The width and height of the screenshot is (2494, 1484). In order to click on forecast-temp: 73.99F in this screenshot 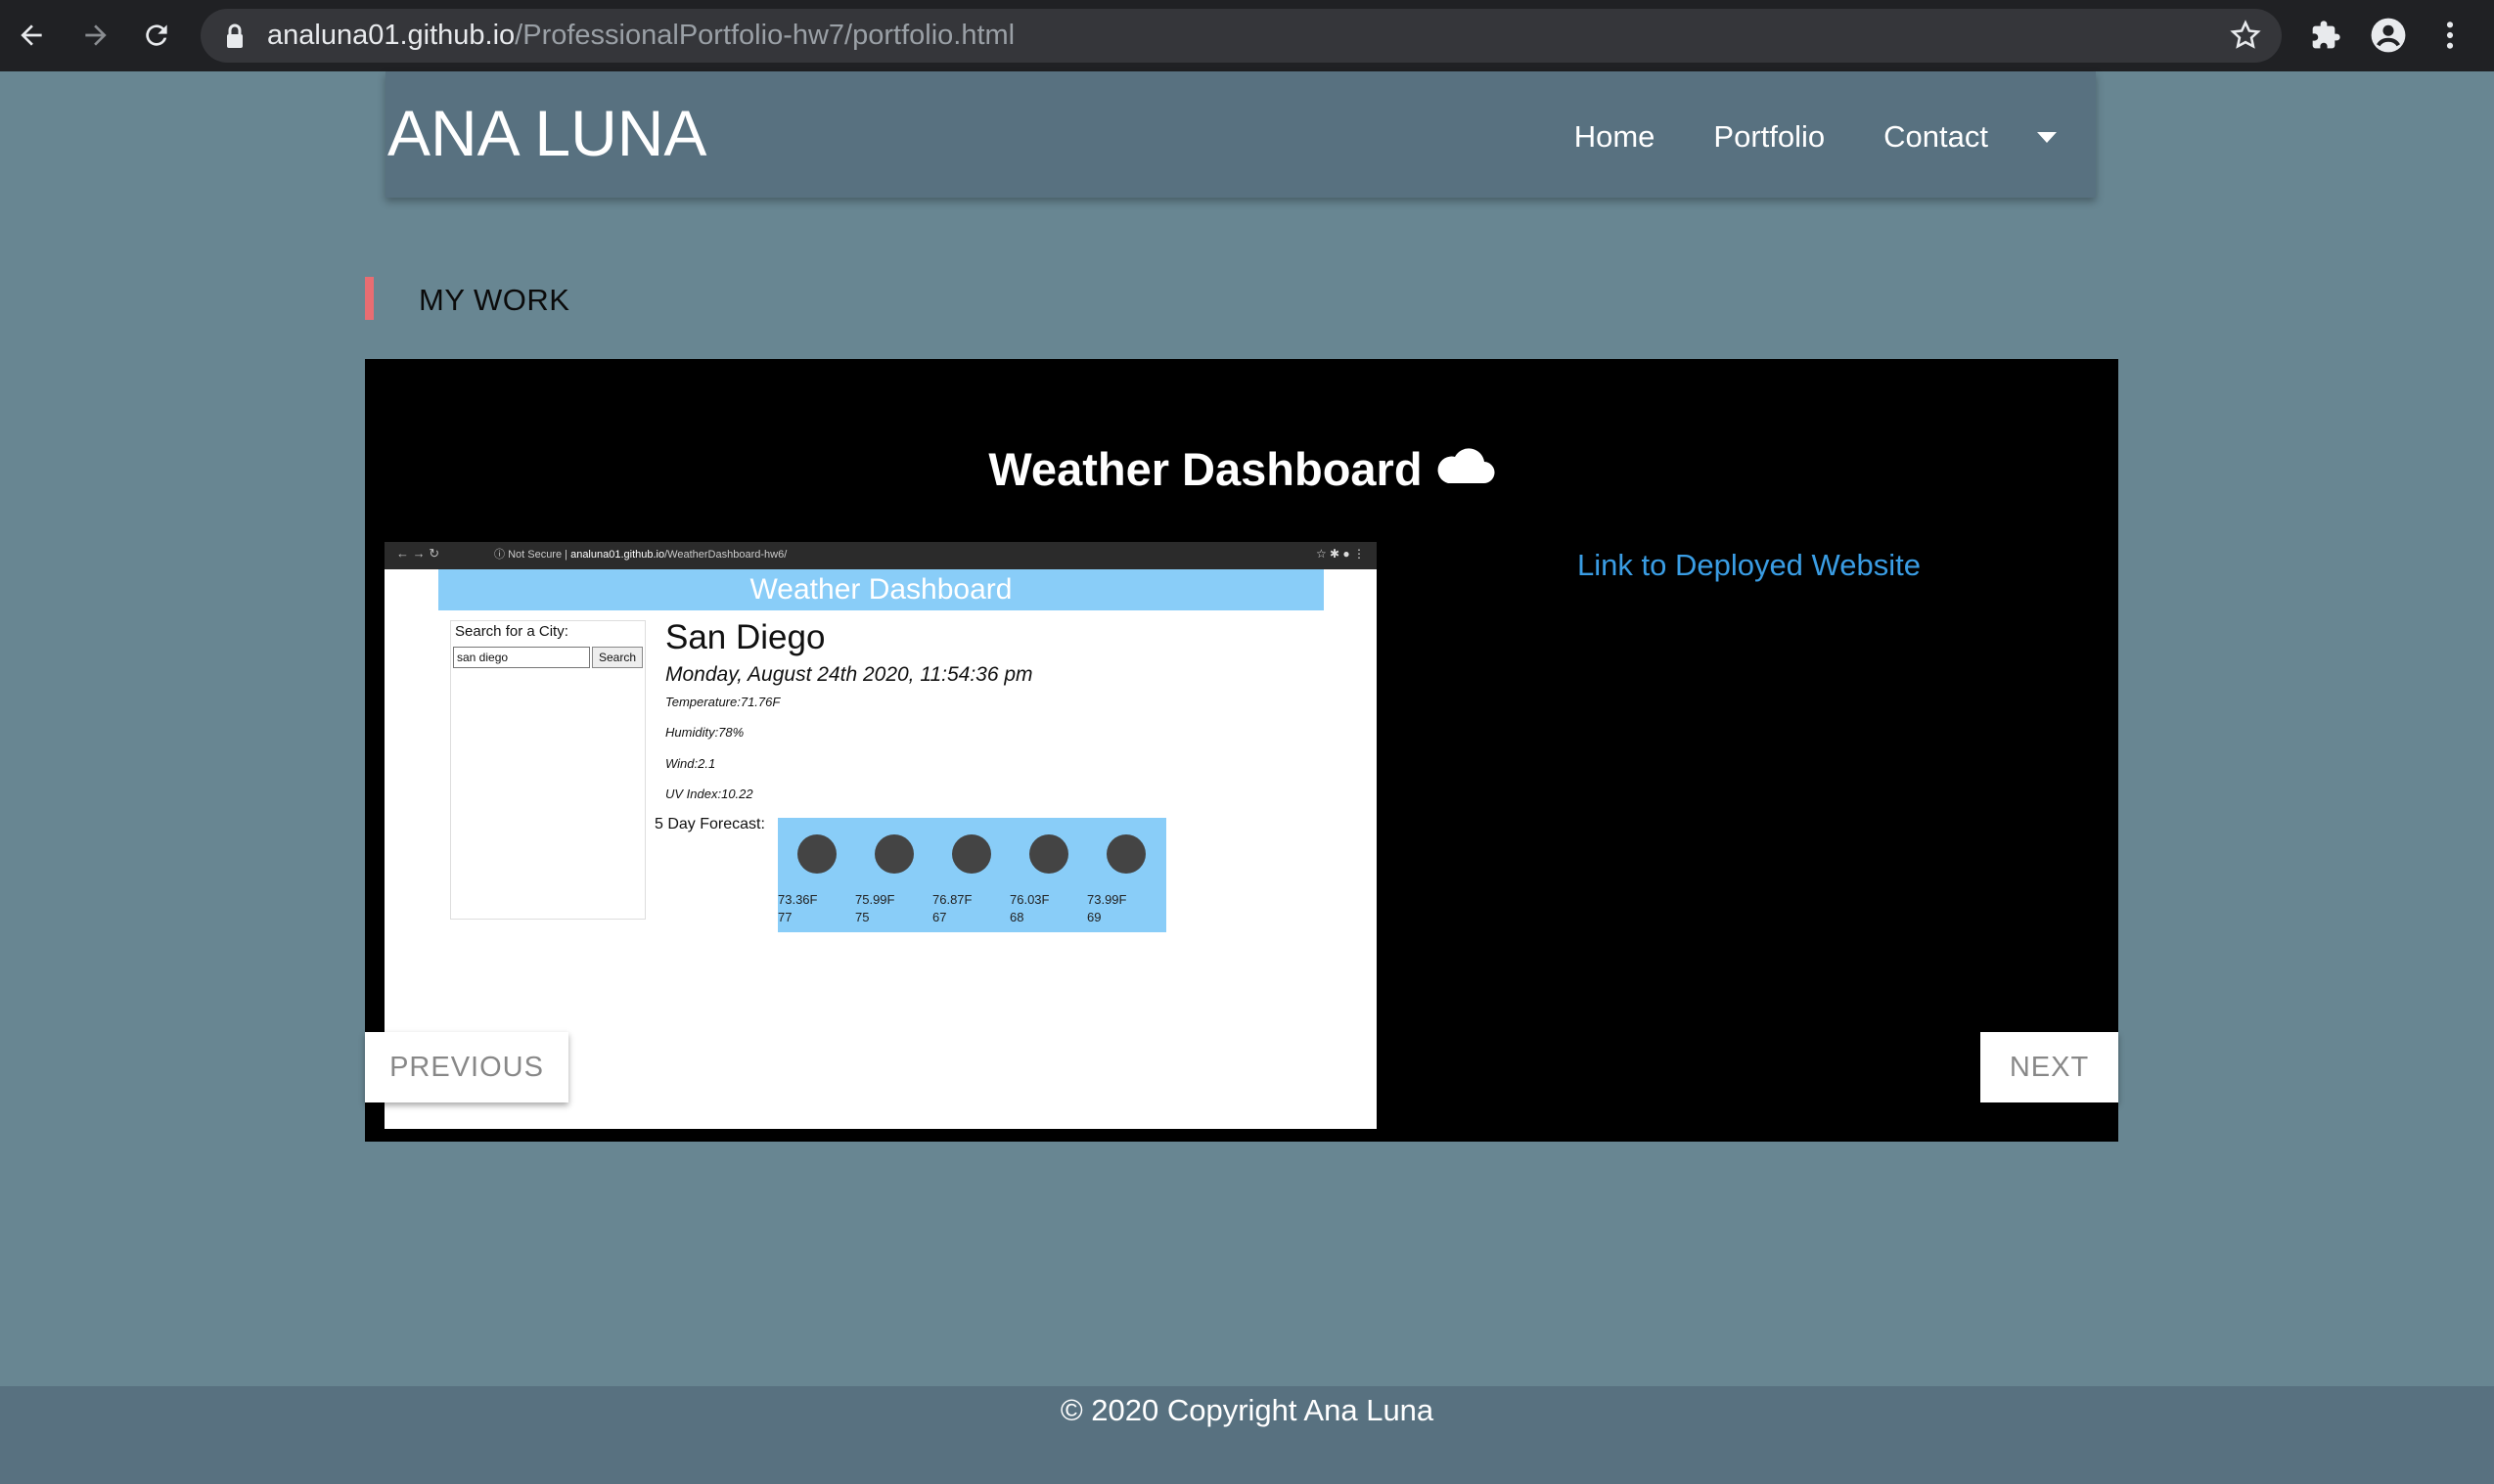, I will do `click(1107, 899)`.